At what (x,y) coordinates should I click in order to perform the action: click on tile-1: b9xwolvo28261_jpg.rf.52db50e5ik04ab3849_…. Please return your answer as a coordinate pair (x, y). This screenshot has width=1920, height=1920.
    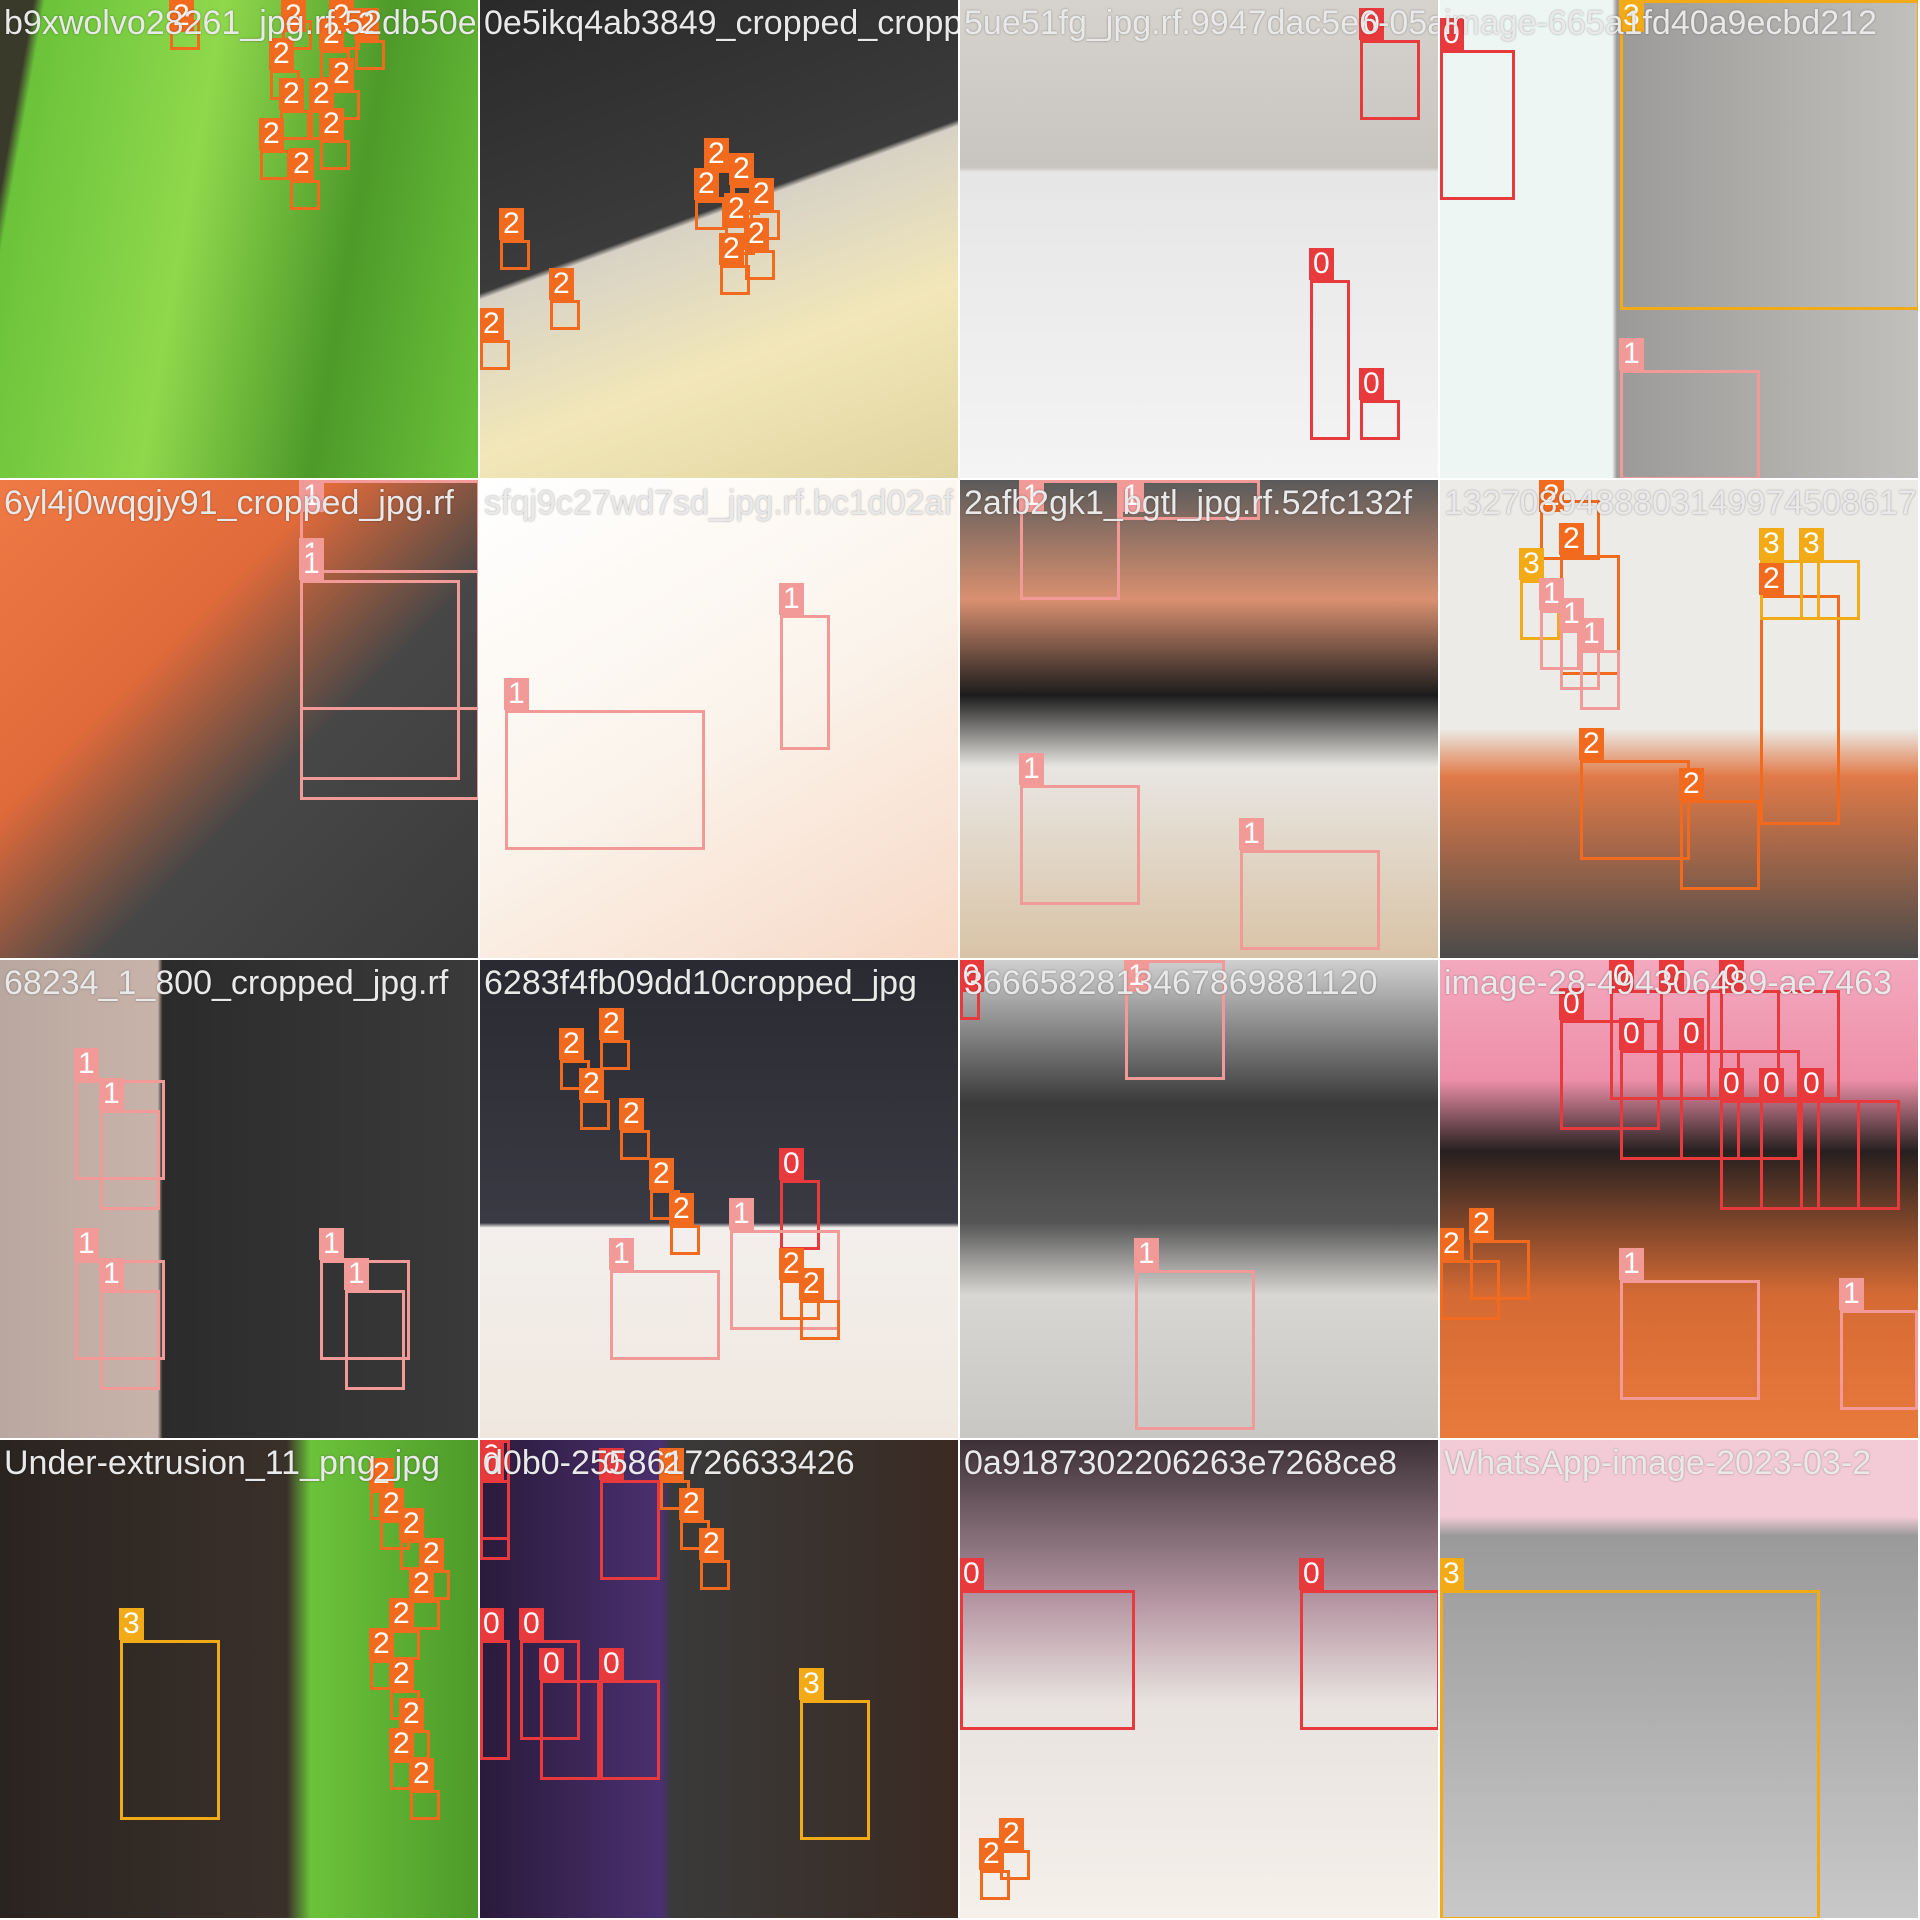
    Looking at the image, I should click on (239, 239).